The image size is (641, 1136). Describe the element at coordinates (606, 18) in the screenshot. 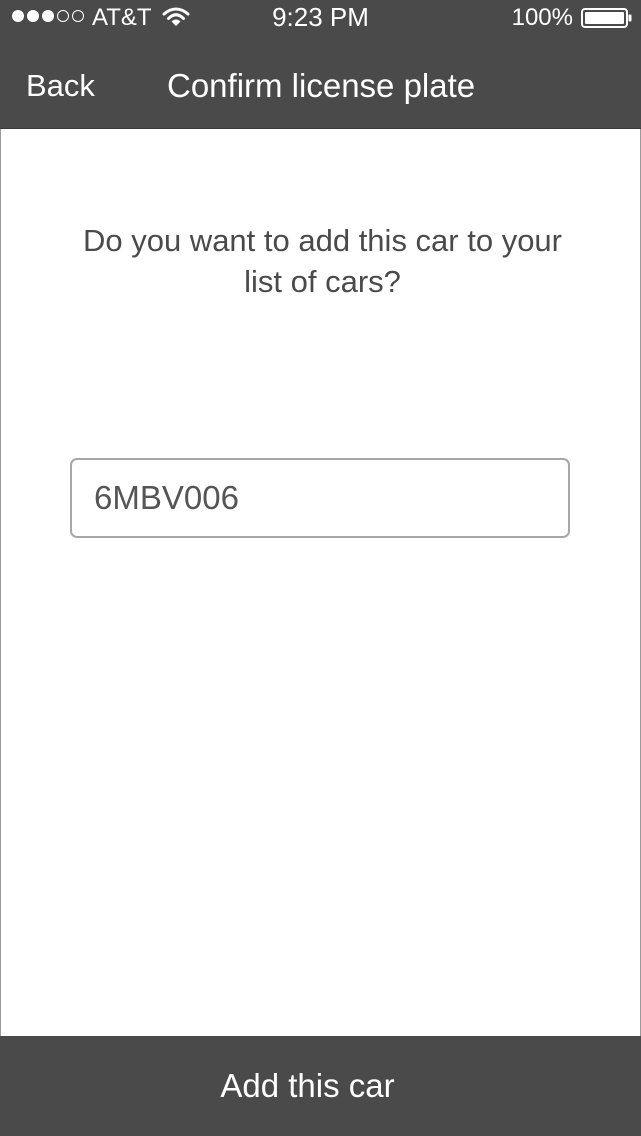

I see `battery-full-icon` at that location.